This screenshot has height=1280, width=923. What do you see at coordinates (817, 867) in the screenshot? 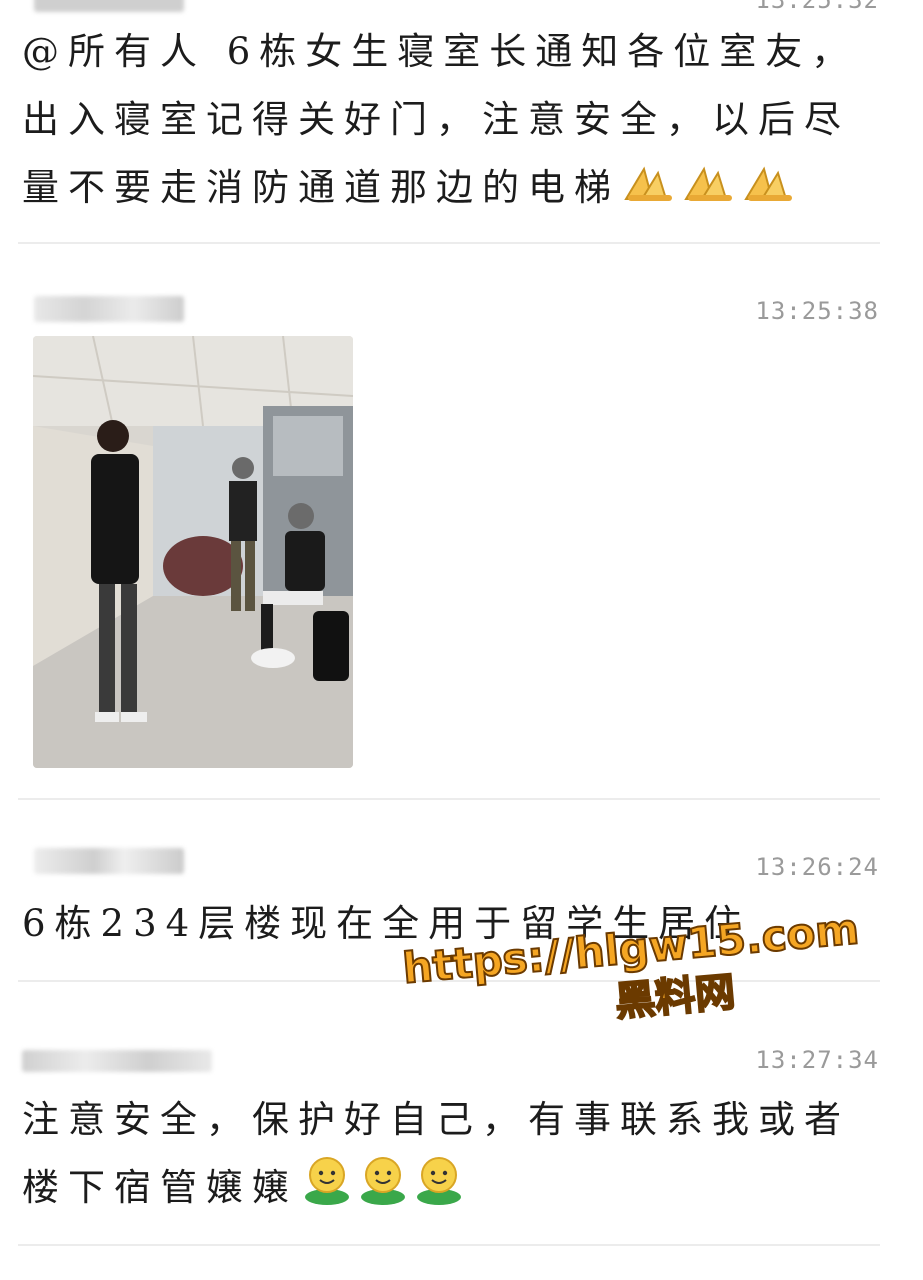
I see `message-timestamp: 13:26:24` at bounding box center [817, 867].